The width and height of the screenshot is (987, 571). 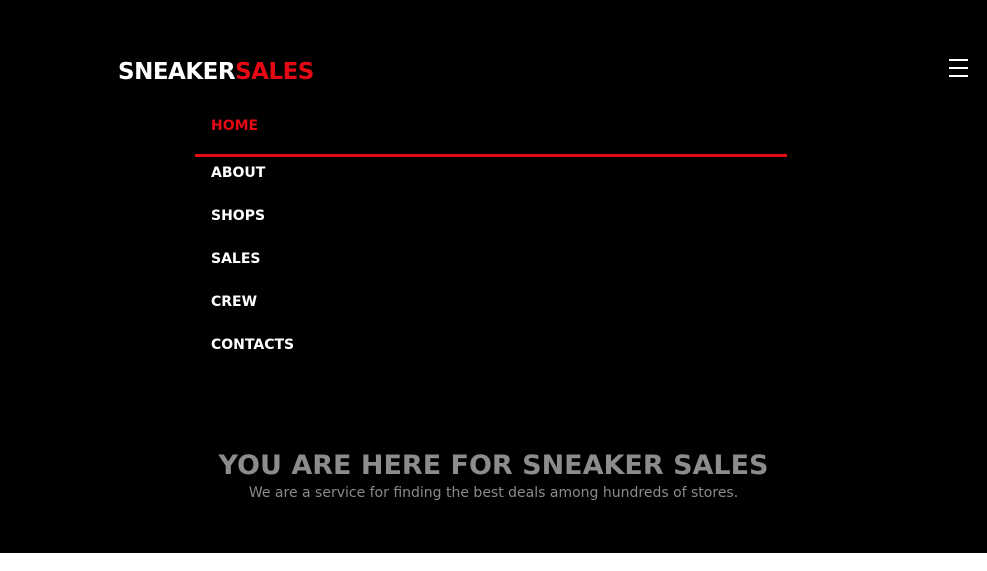 What do you see at coordinates (491, 264) in the screenshot?
I see `nav-item-sales: SALES` at bounding box center [491, 264].